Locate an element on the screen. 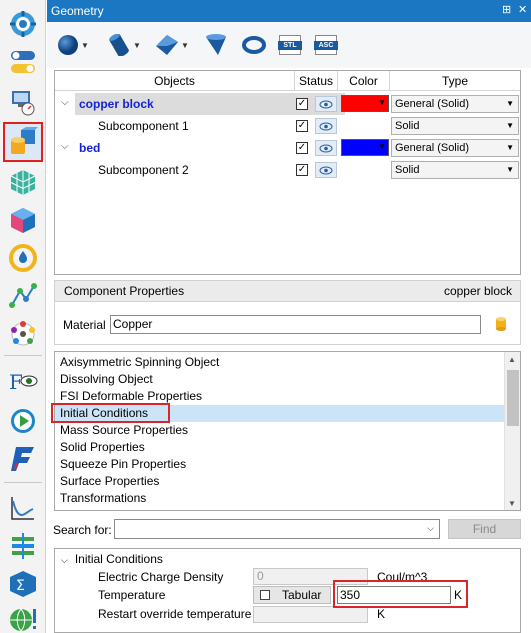 This screenshot has width=531, height=633. pin-icon: ⊞ is located at coordinates (506, 9).